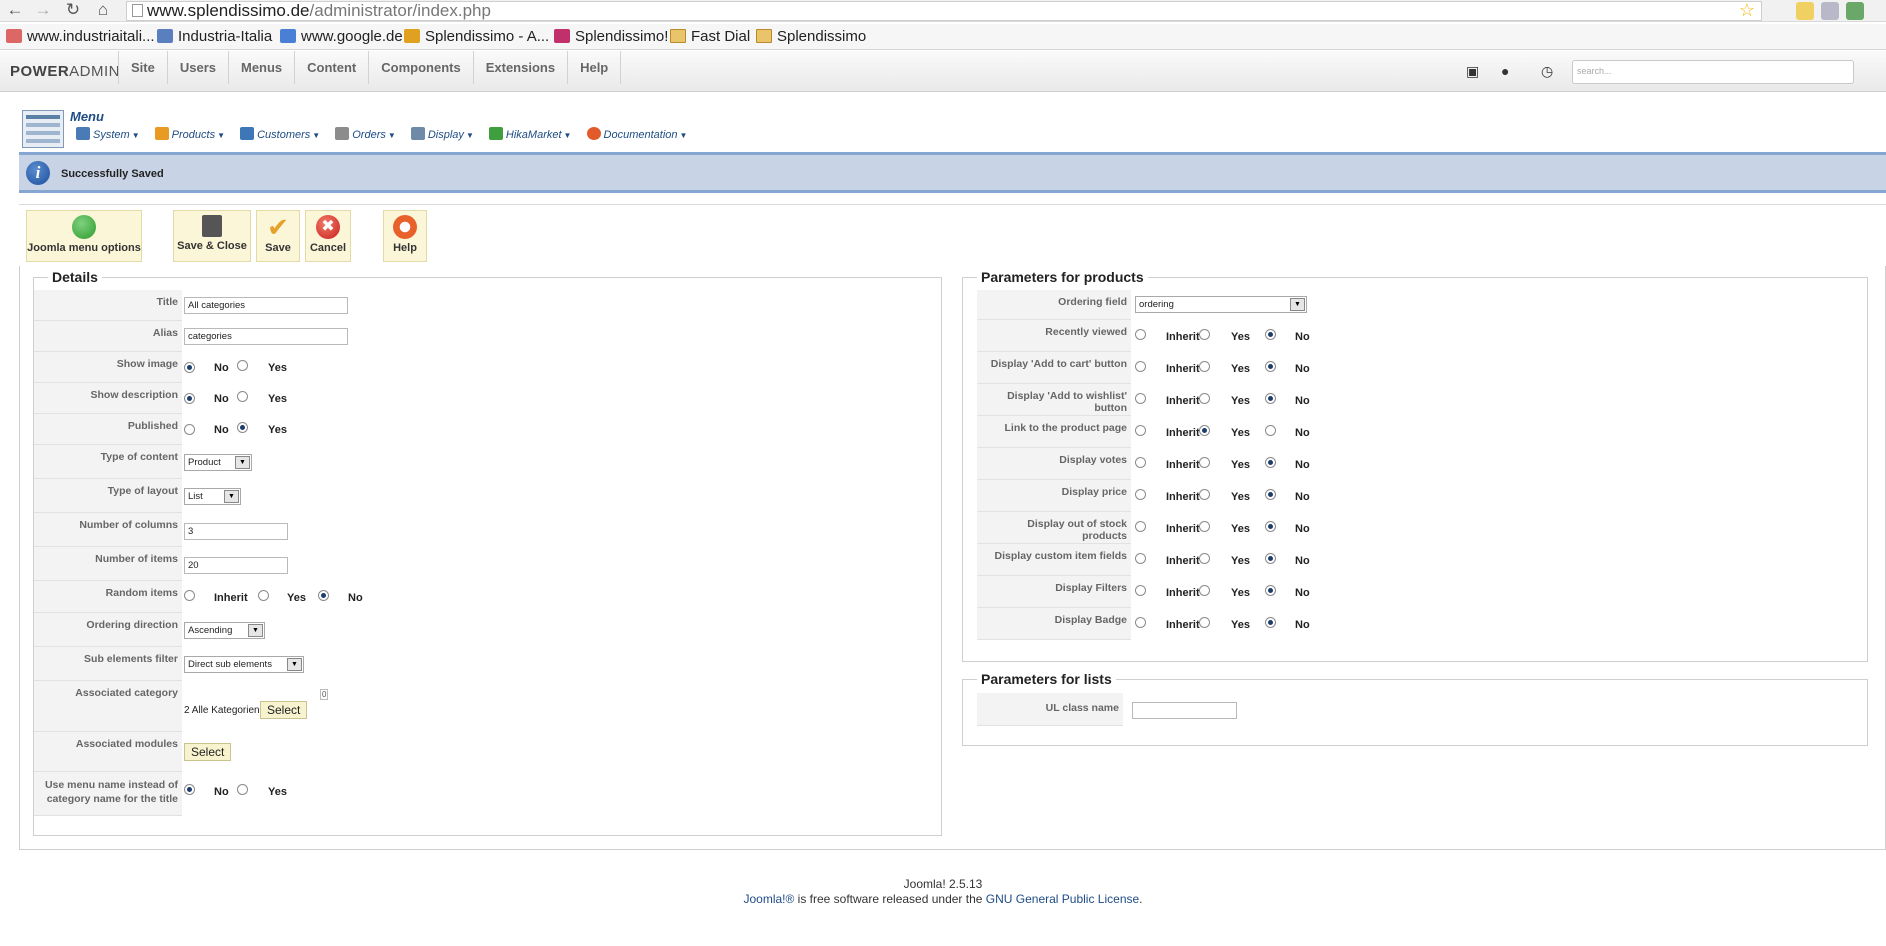 The image size is (1886, 946). Describe the element at coordinates (521, 67) in the screenshot. I see `top-menu-extensions: Extensions` at that location.